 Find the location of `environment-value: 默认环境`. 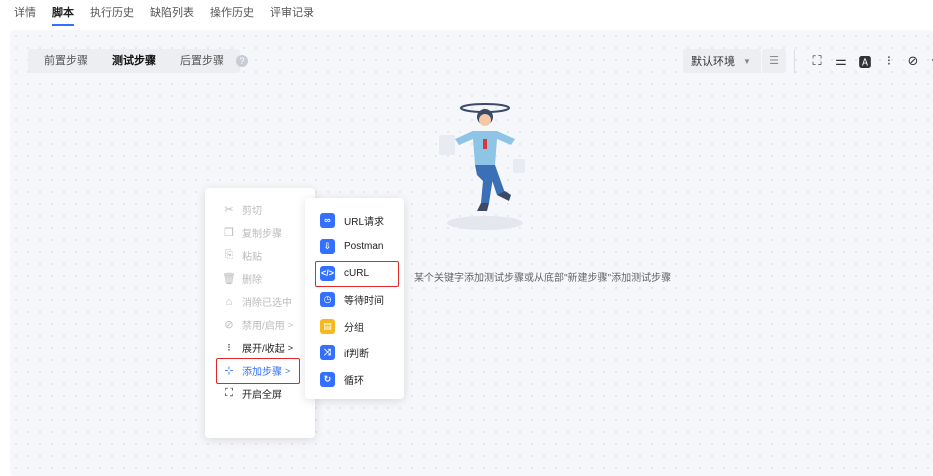

environment-value: 默认环境 is located at coordinates (713, 62).